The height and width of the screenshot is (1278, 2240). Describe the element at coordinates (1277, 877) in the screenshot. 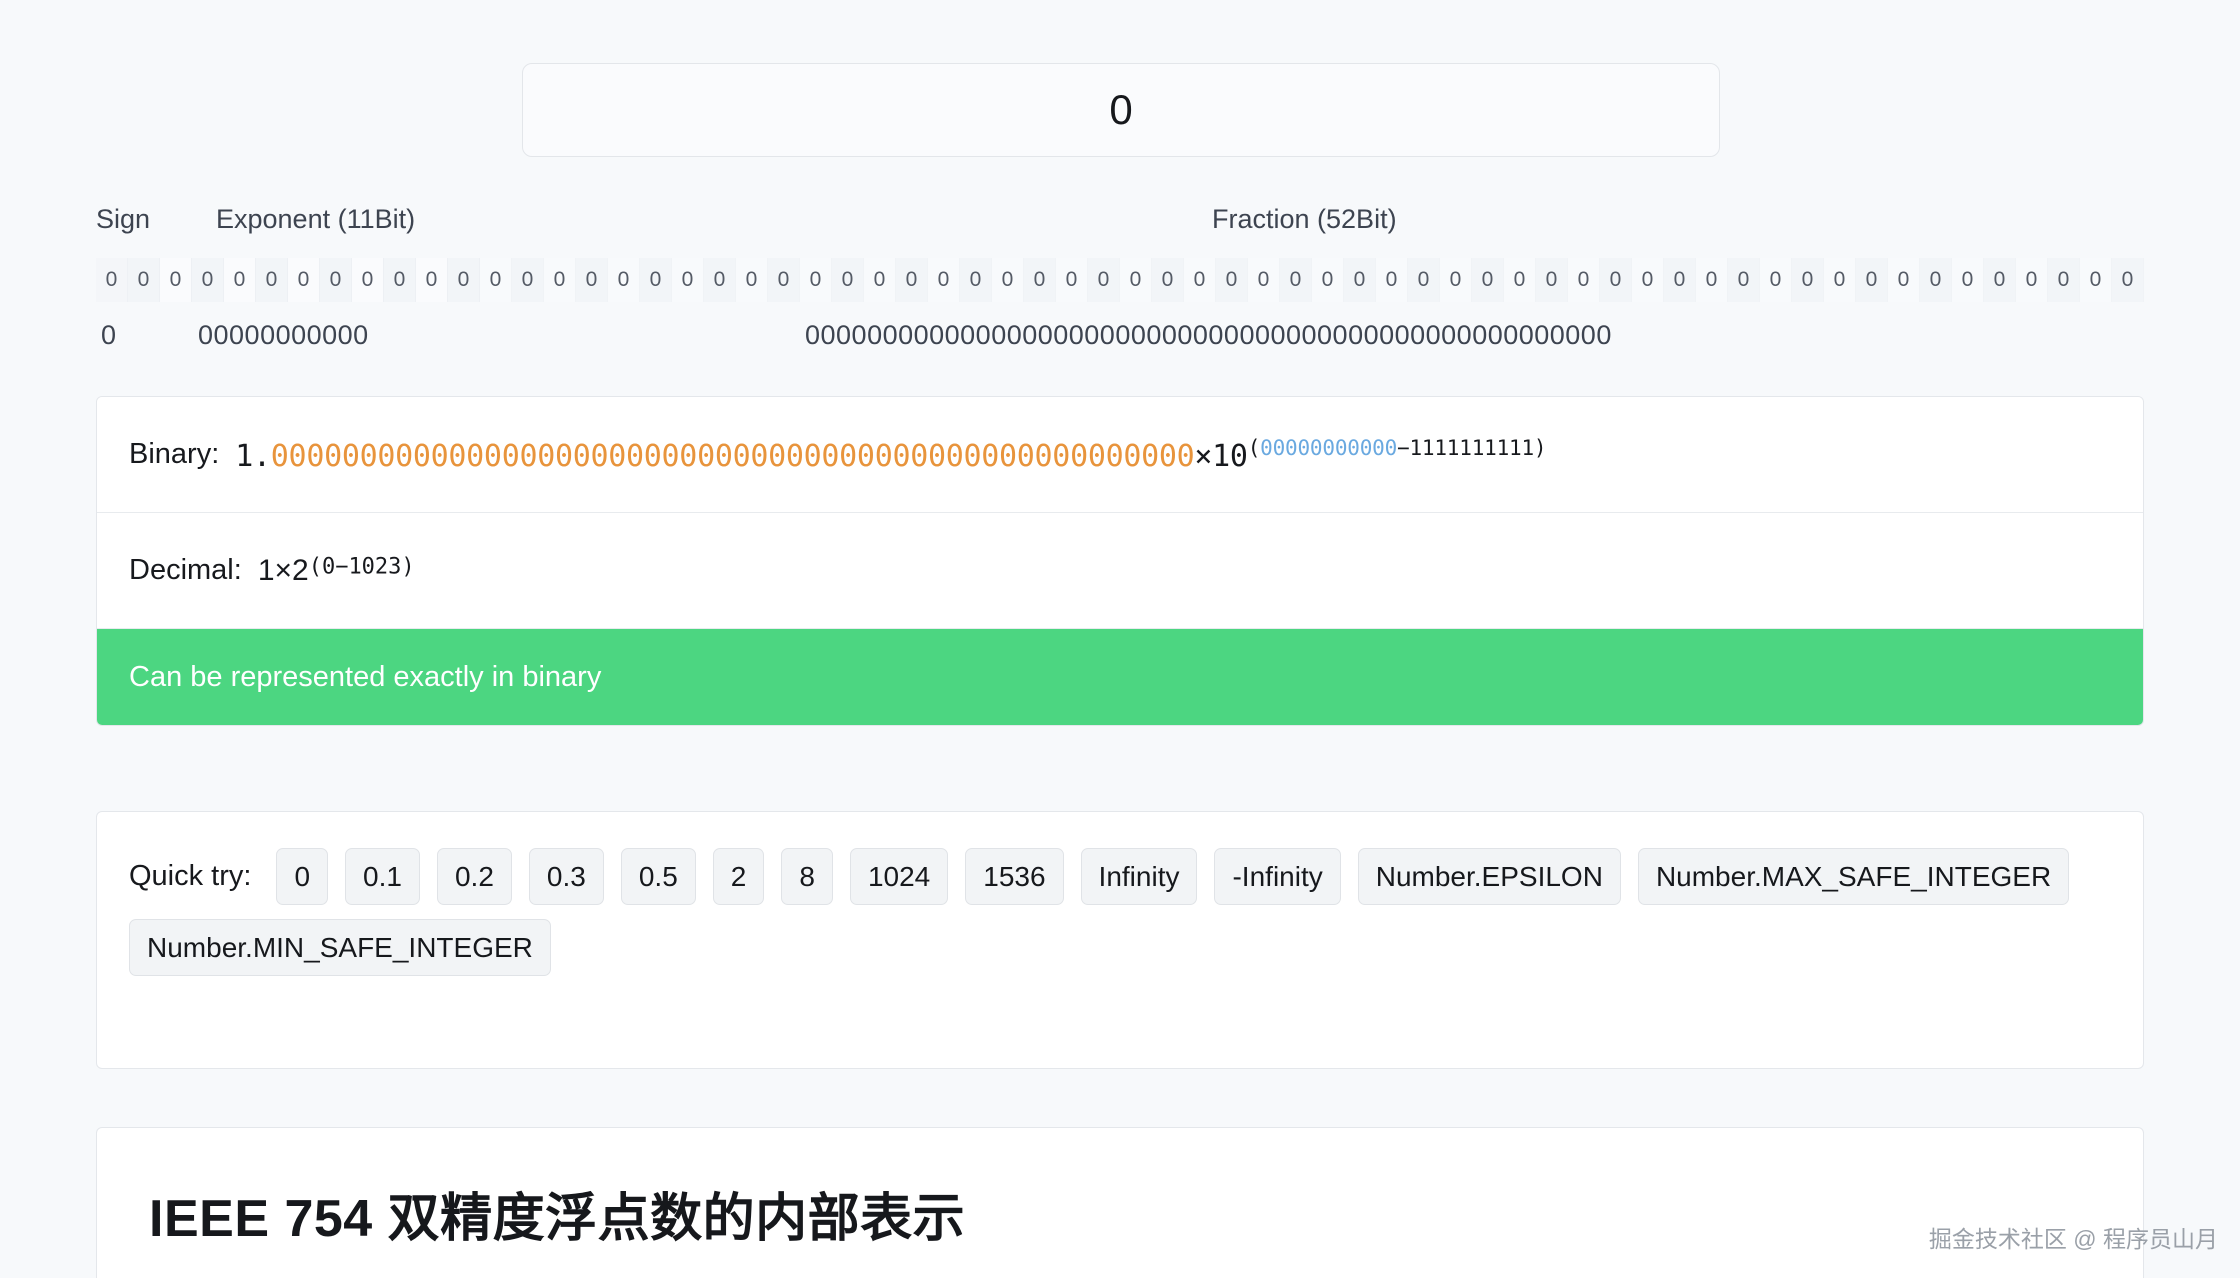

I see `quick-try-chip: -Infinity` at that location.